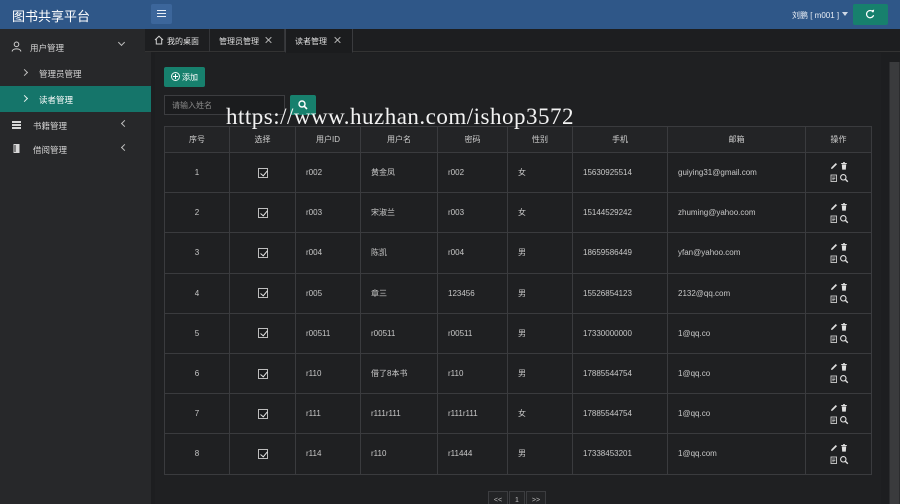 The height and width of the screenshot is (504, 900). What do you see at coordinates (75, 99) in the screenshot?
I see `sidebar-item-reader-management: 读者管理` at bounding box center [75, 99].